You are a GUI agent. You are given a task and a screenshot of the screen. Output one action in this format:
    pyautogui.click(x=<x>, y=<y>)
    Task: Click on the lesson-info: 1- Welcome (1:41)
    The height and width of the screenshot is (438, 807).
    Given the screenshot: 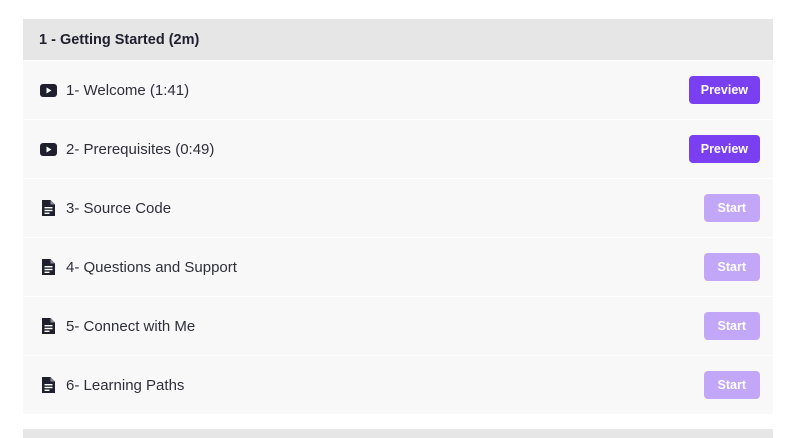 What is the action you would take?
    pyautogui.click(x=114, y=90)
    